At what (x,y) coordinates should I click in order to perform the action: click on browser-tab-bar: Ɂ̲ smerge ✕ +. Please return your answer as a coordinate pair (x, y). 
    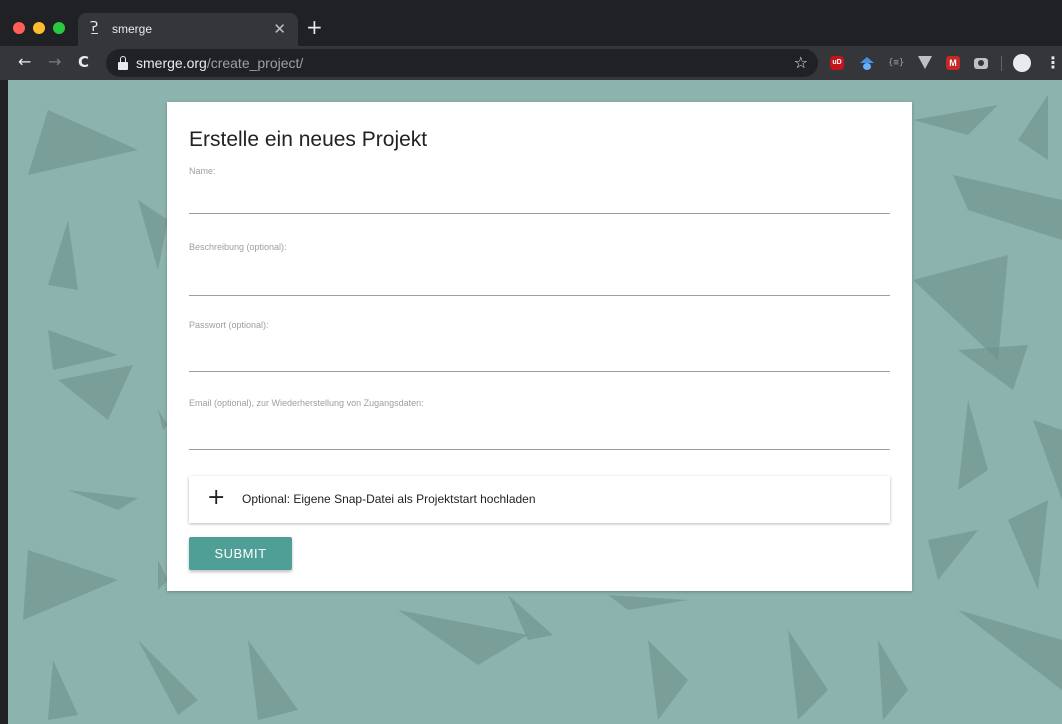
    Looking at the image, I should click on (531, 23).